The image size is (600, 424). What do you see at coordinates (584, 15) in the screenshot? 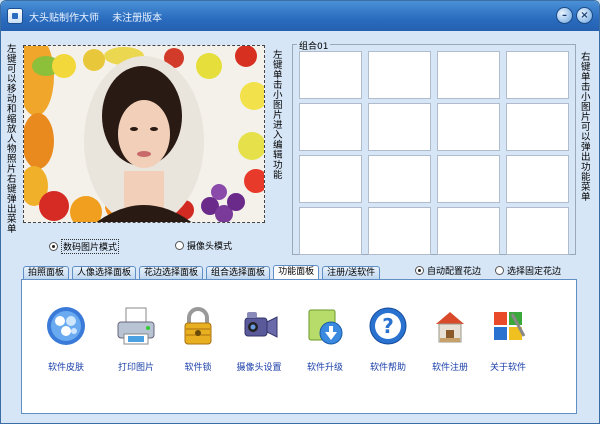
I see `close-button: ×` at bounding box center [584, 15].